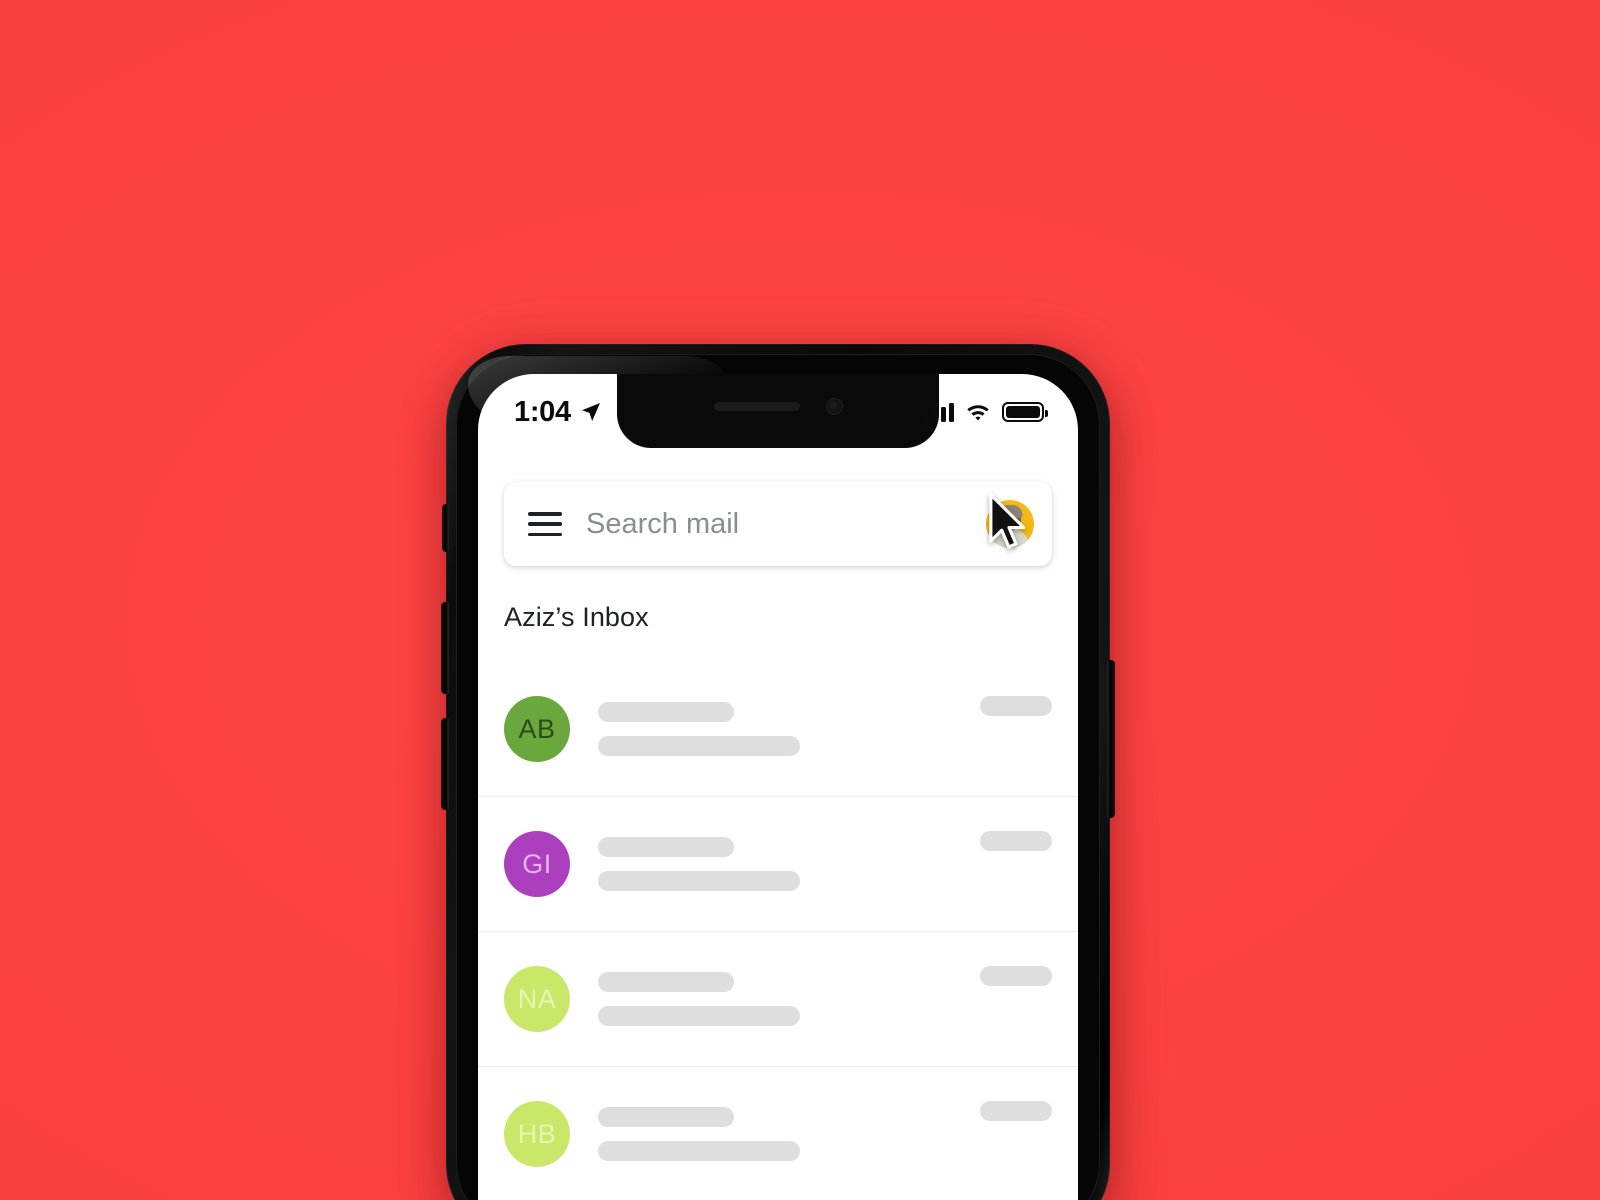 The height and width of the screenshot is (1200, 1600). I want to click on status-bar-right, so click(986, 412).